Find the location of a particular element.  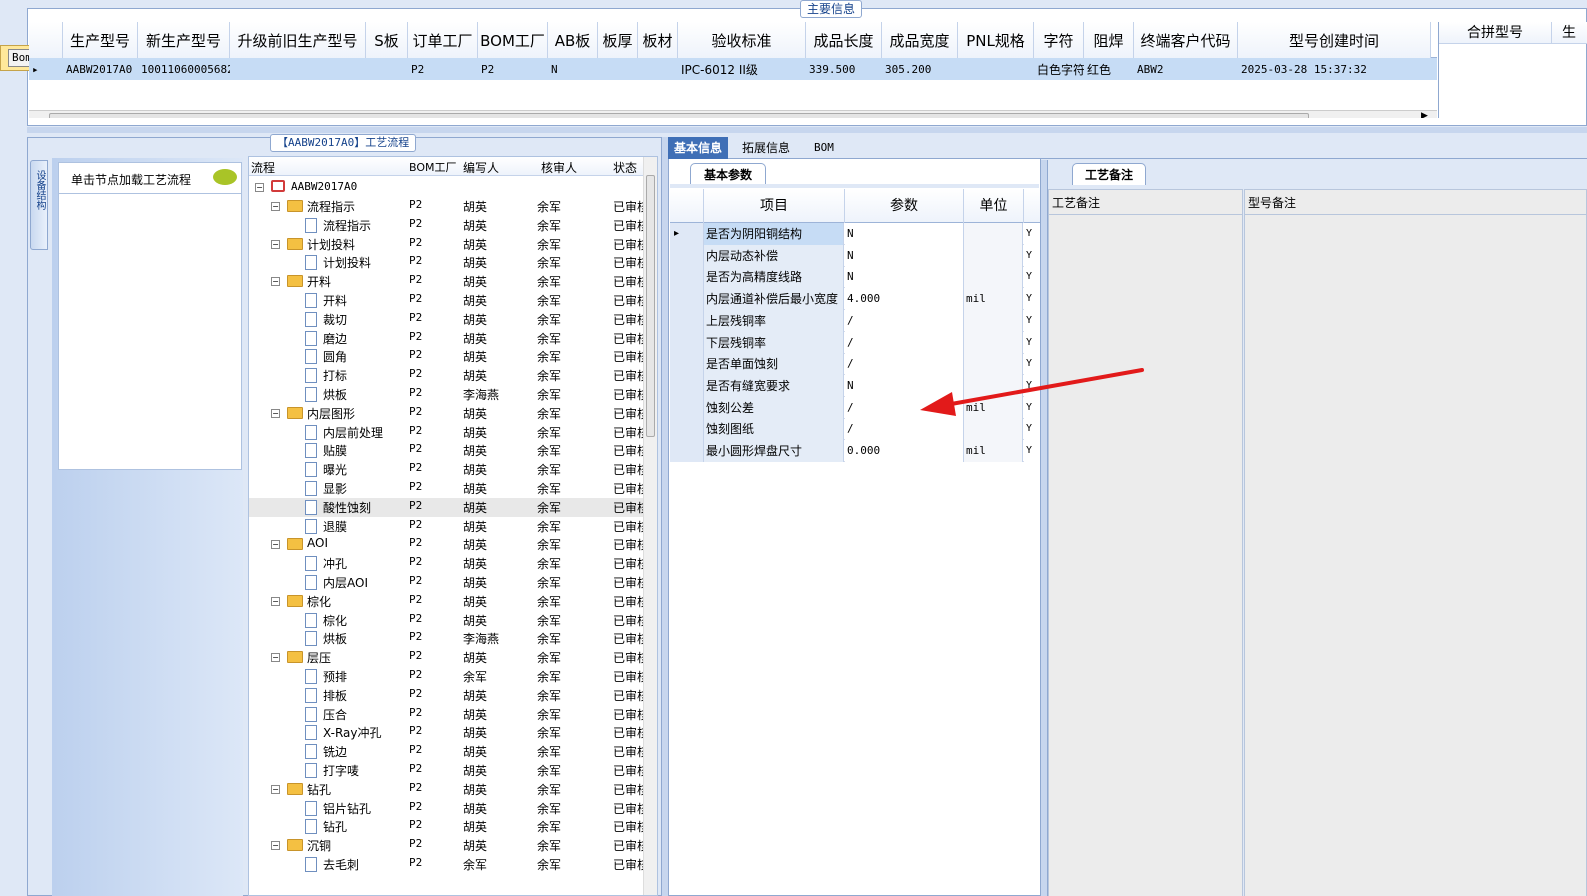

cell: ABW2 is located at coordinates (1186, 69).